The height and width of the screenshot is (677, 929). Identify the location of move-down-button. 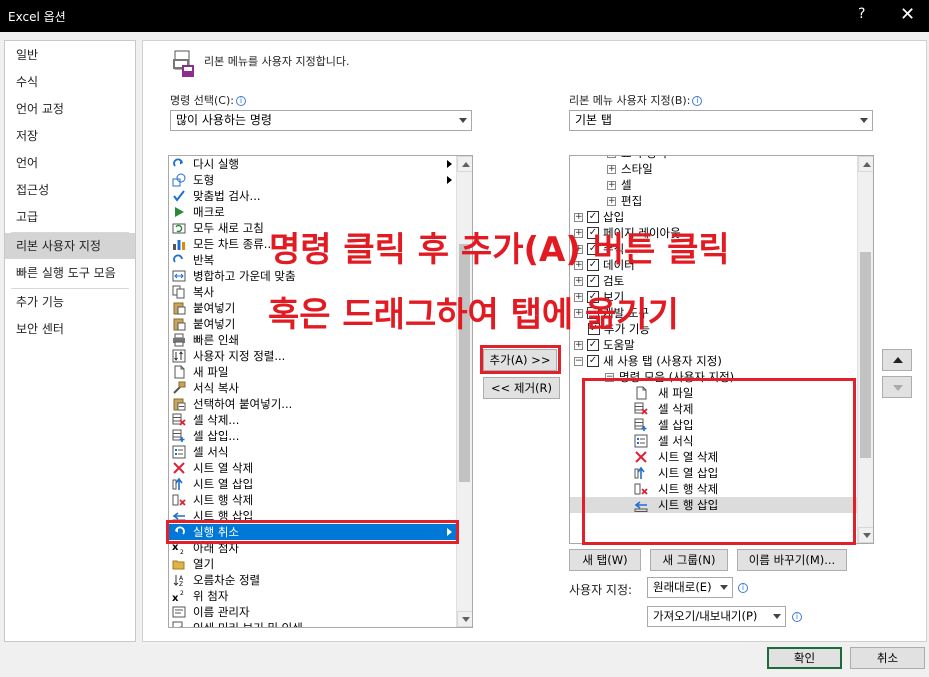
(897, 387).